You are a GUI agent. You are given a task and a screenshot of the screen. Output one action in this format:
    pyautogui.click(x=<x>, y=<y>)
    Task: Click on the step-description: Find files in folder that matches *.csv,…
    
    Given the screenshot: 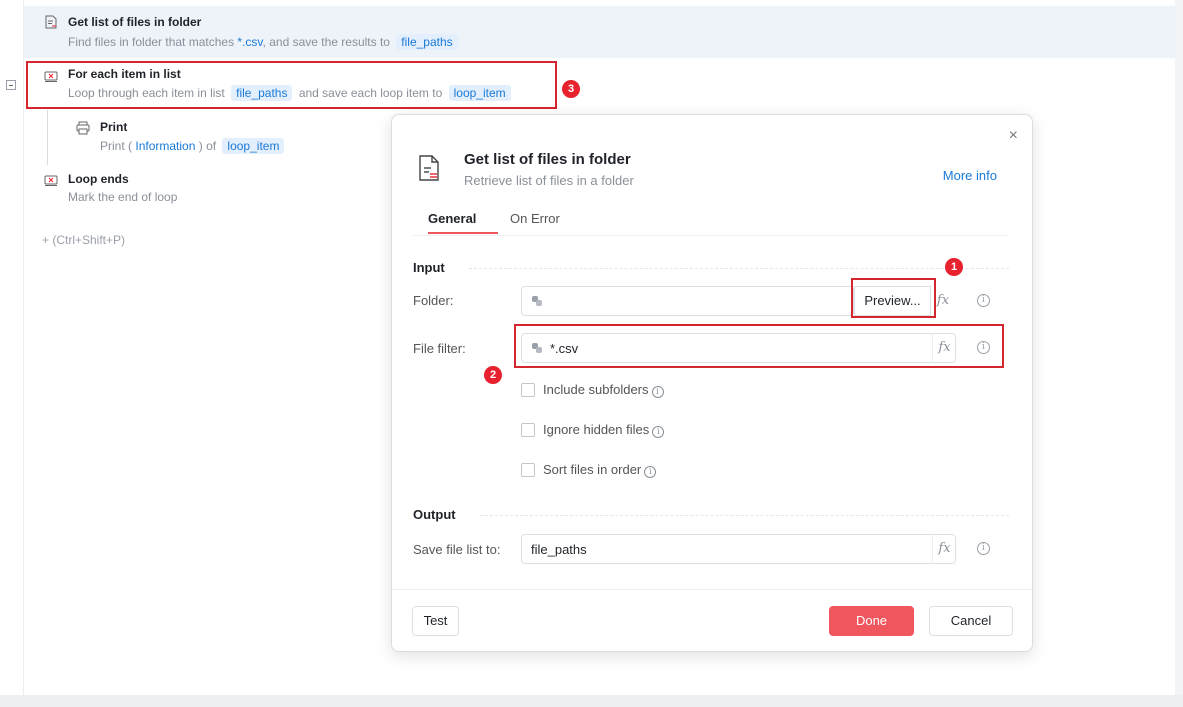 What is the action you would take?
    pyautogui.click(x=264, y=42)
    